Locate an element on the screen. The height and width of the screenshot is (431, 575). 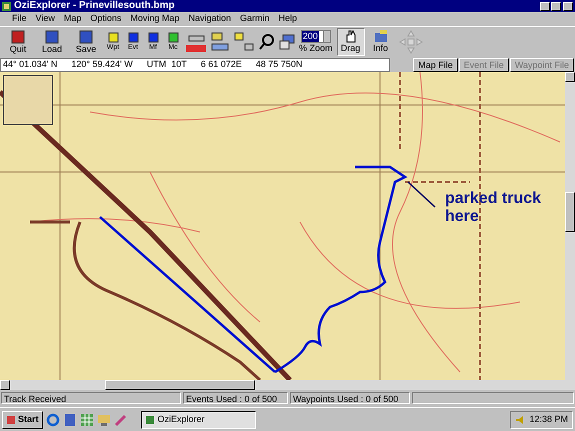
clock: 12:38 PM is located at coordinates (548, 419).